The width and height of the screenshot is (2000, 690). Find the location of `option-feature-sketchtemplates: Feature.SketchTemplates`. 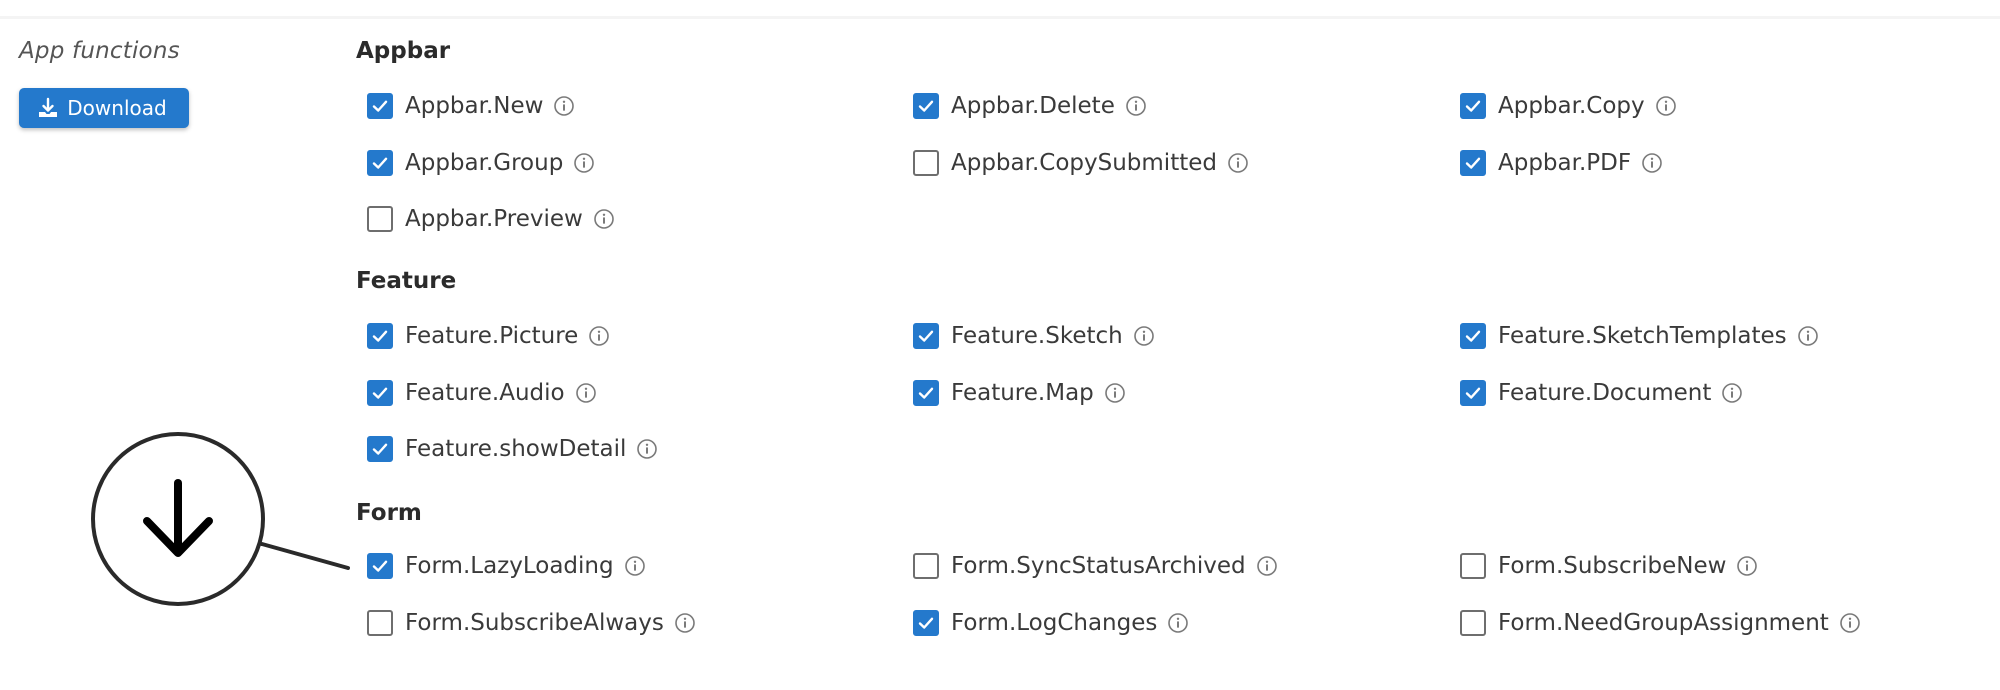

option-feature-sketchtemplates: Feature.SketchTemplates is located at coordinates (1639, 336).